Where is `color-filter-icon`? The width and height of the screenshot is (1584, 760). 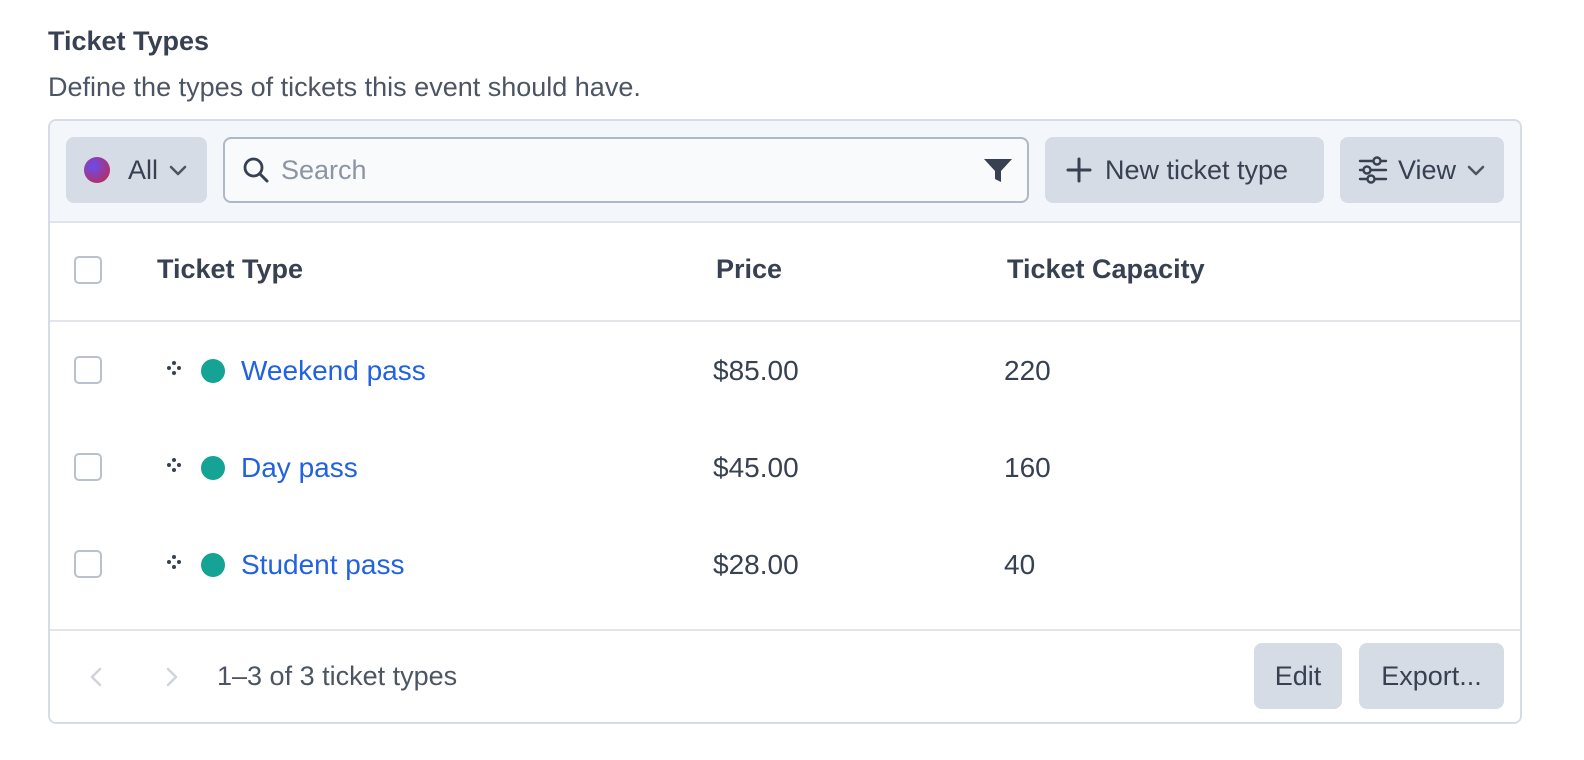
color-filter-icon is located at coordinates (97, 170).